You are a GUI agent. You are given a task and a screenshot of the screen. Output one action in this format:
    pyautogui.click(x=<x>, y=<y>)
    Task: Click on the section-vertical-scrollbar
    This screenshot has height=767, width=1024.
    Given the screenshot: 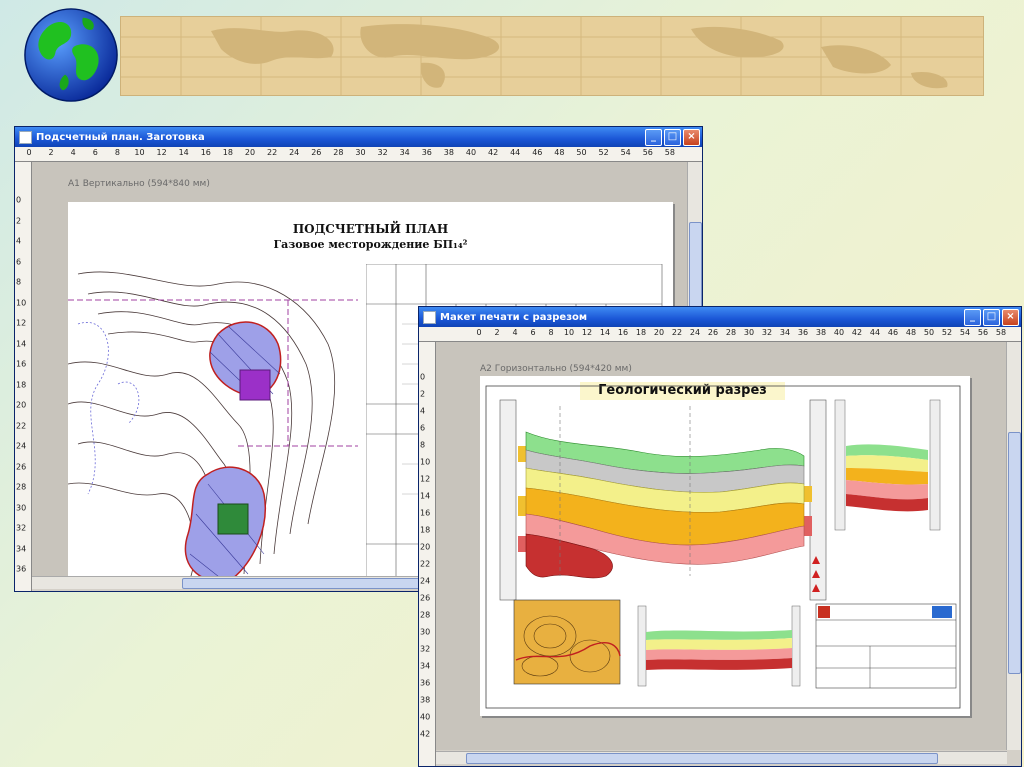 What is the action you would take?
    pyautogui.click(x=1013, y=546)
    